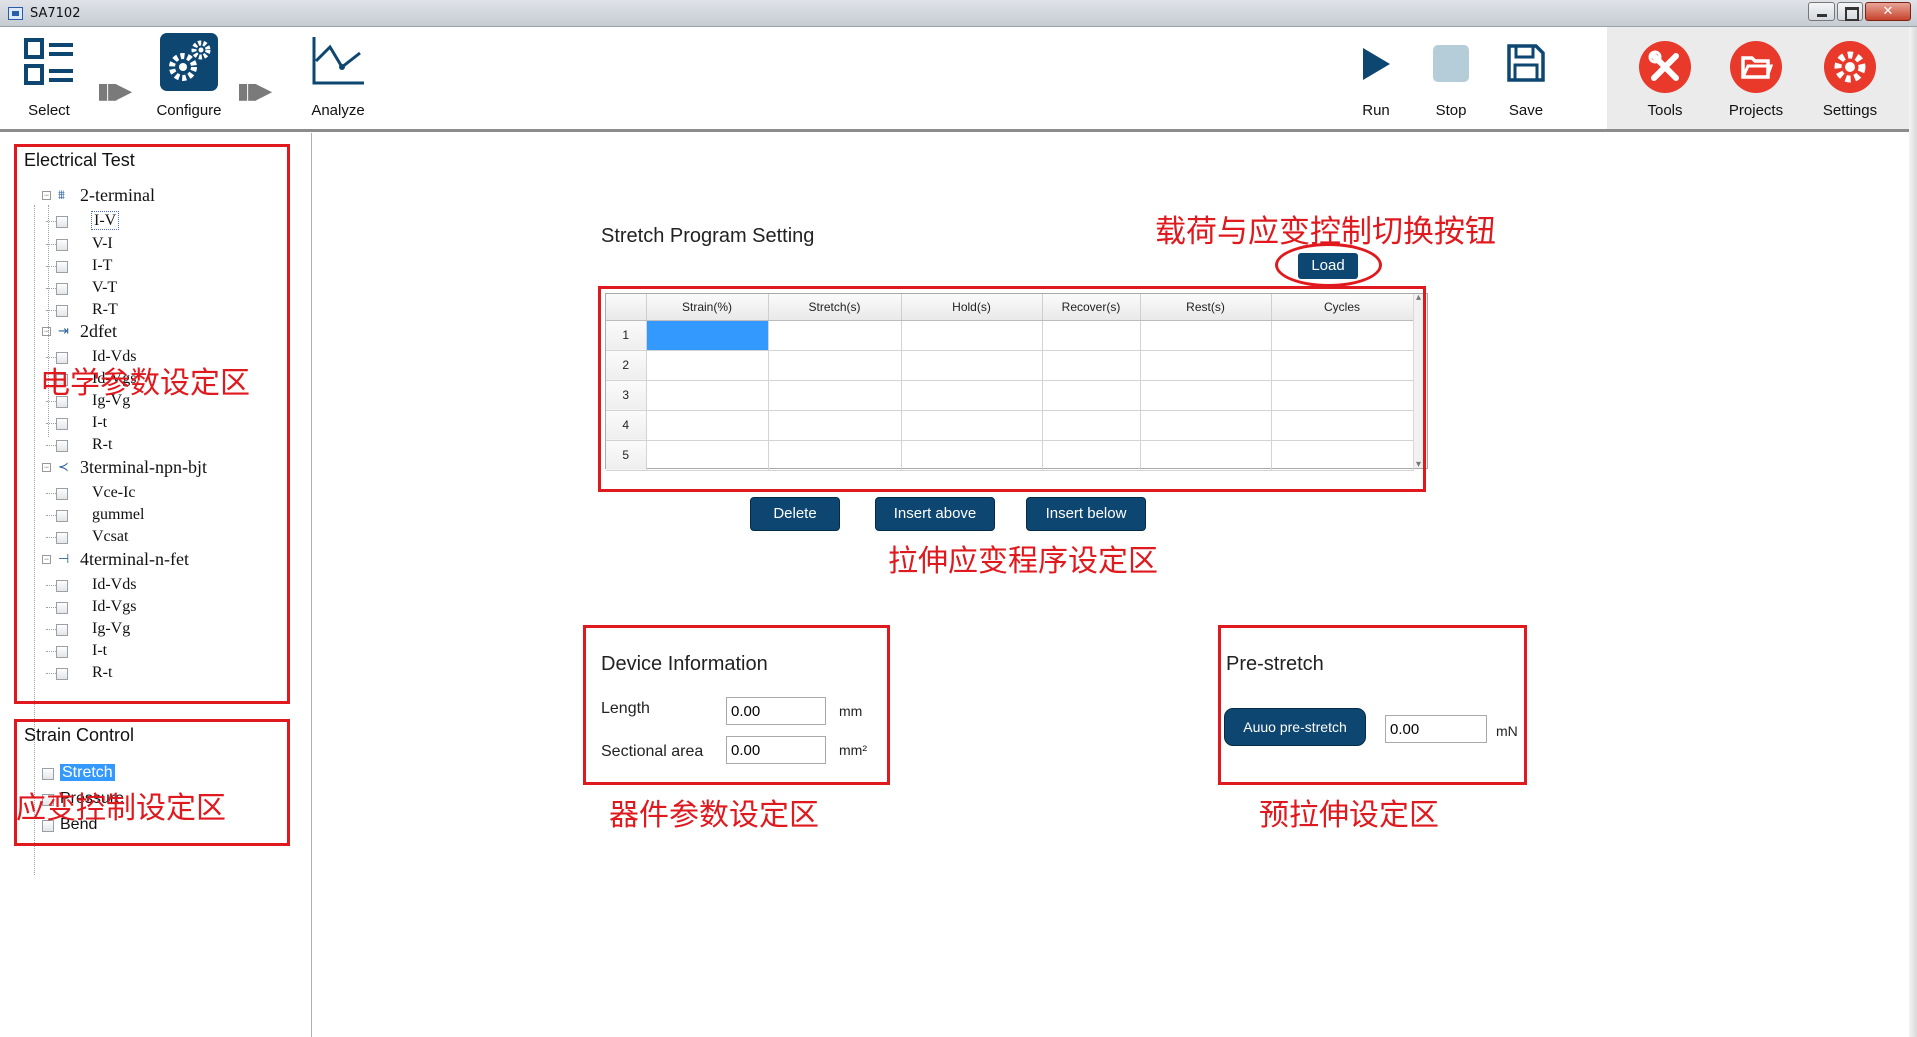 The image size is (1917, 1037). Describe the element at coordinates (338, 61) in the screenshot. I see `analyze-chart-icon` at that location.